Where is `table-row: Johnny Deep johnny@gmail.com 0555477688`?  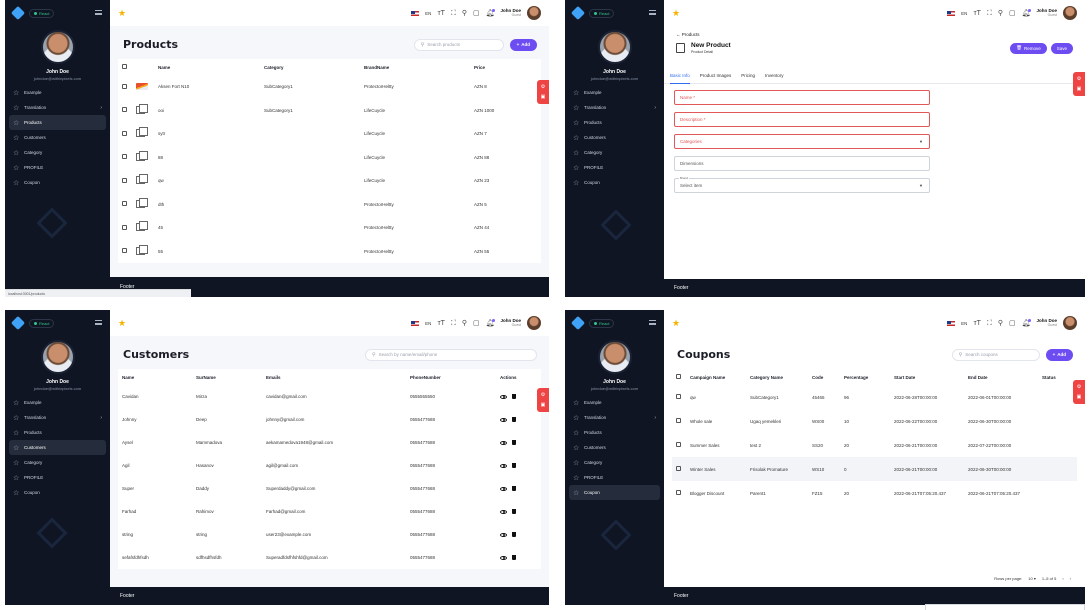 table-row: Johnny Deep johnny@gmail.com 0555477688 is located at coordinates (329, 419).